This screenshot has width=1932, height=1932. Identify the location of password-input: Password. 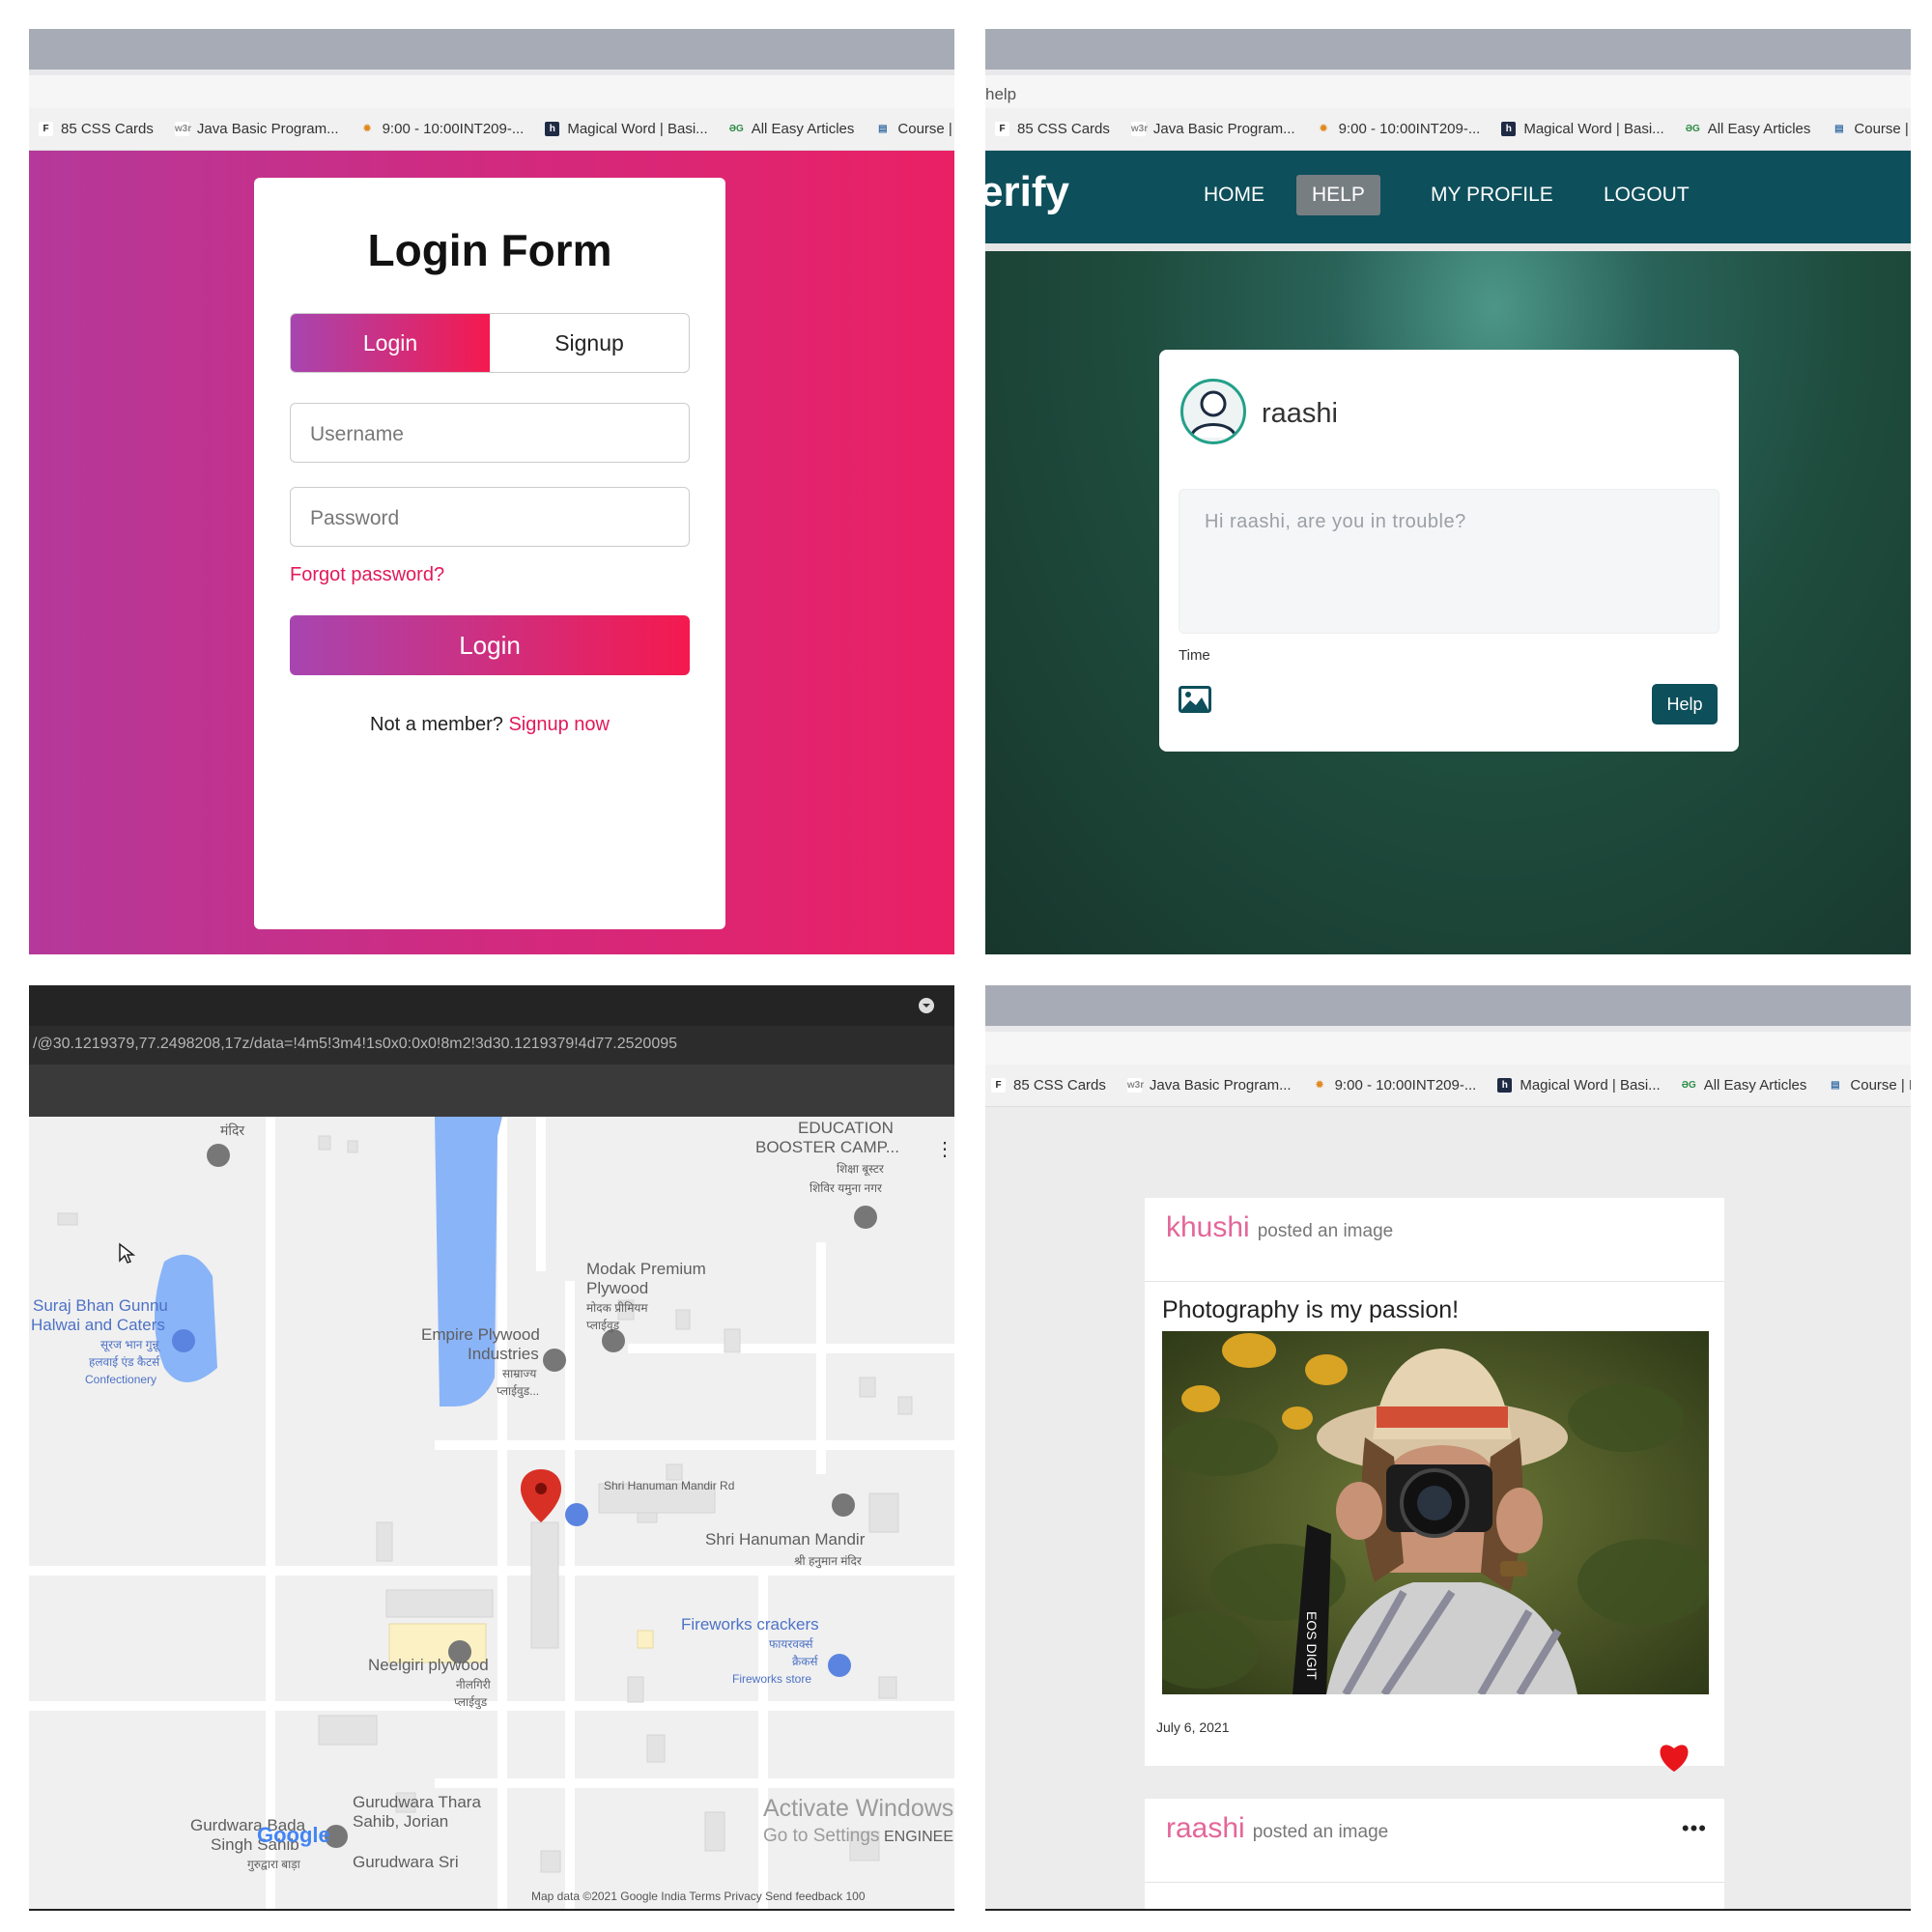
(490, 517).